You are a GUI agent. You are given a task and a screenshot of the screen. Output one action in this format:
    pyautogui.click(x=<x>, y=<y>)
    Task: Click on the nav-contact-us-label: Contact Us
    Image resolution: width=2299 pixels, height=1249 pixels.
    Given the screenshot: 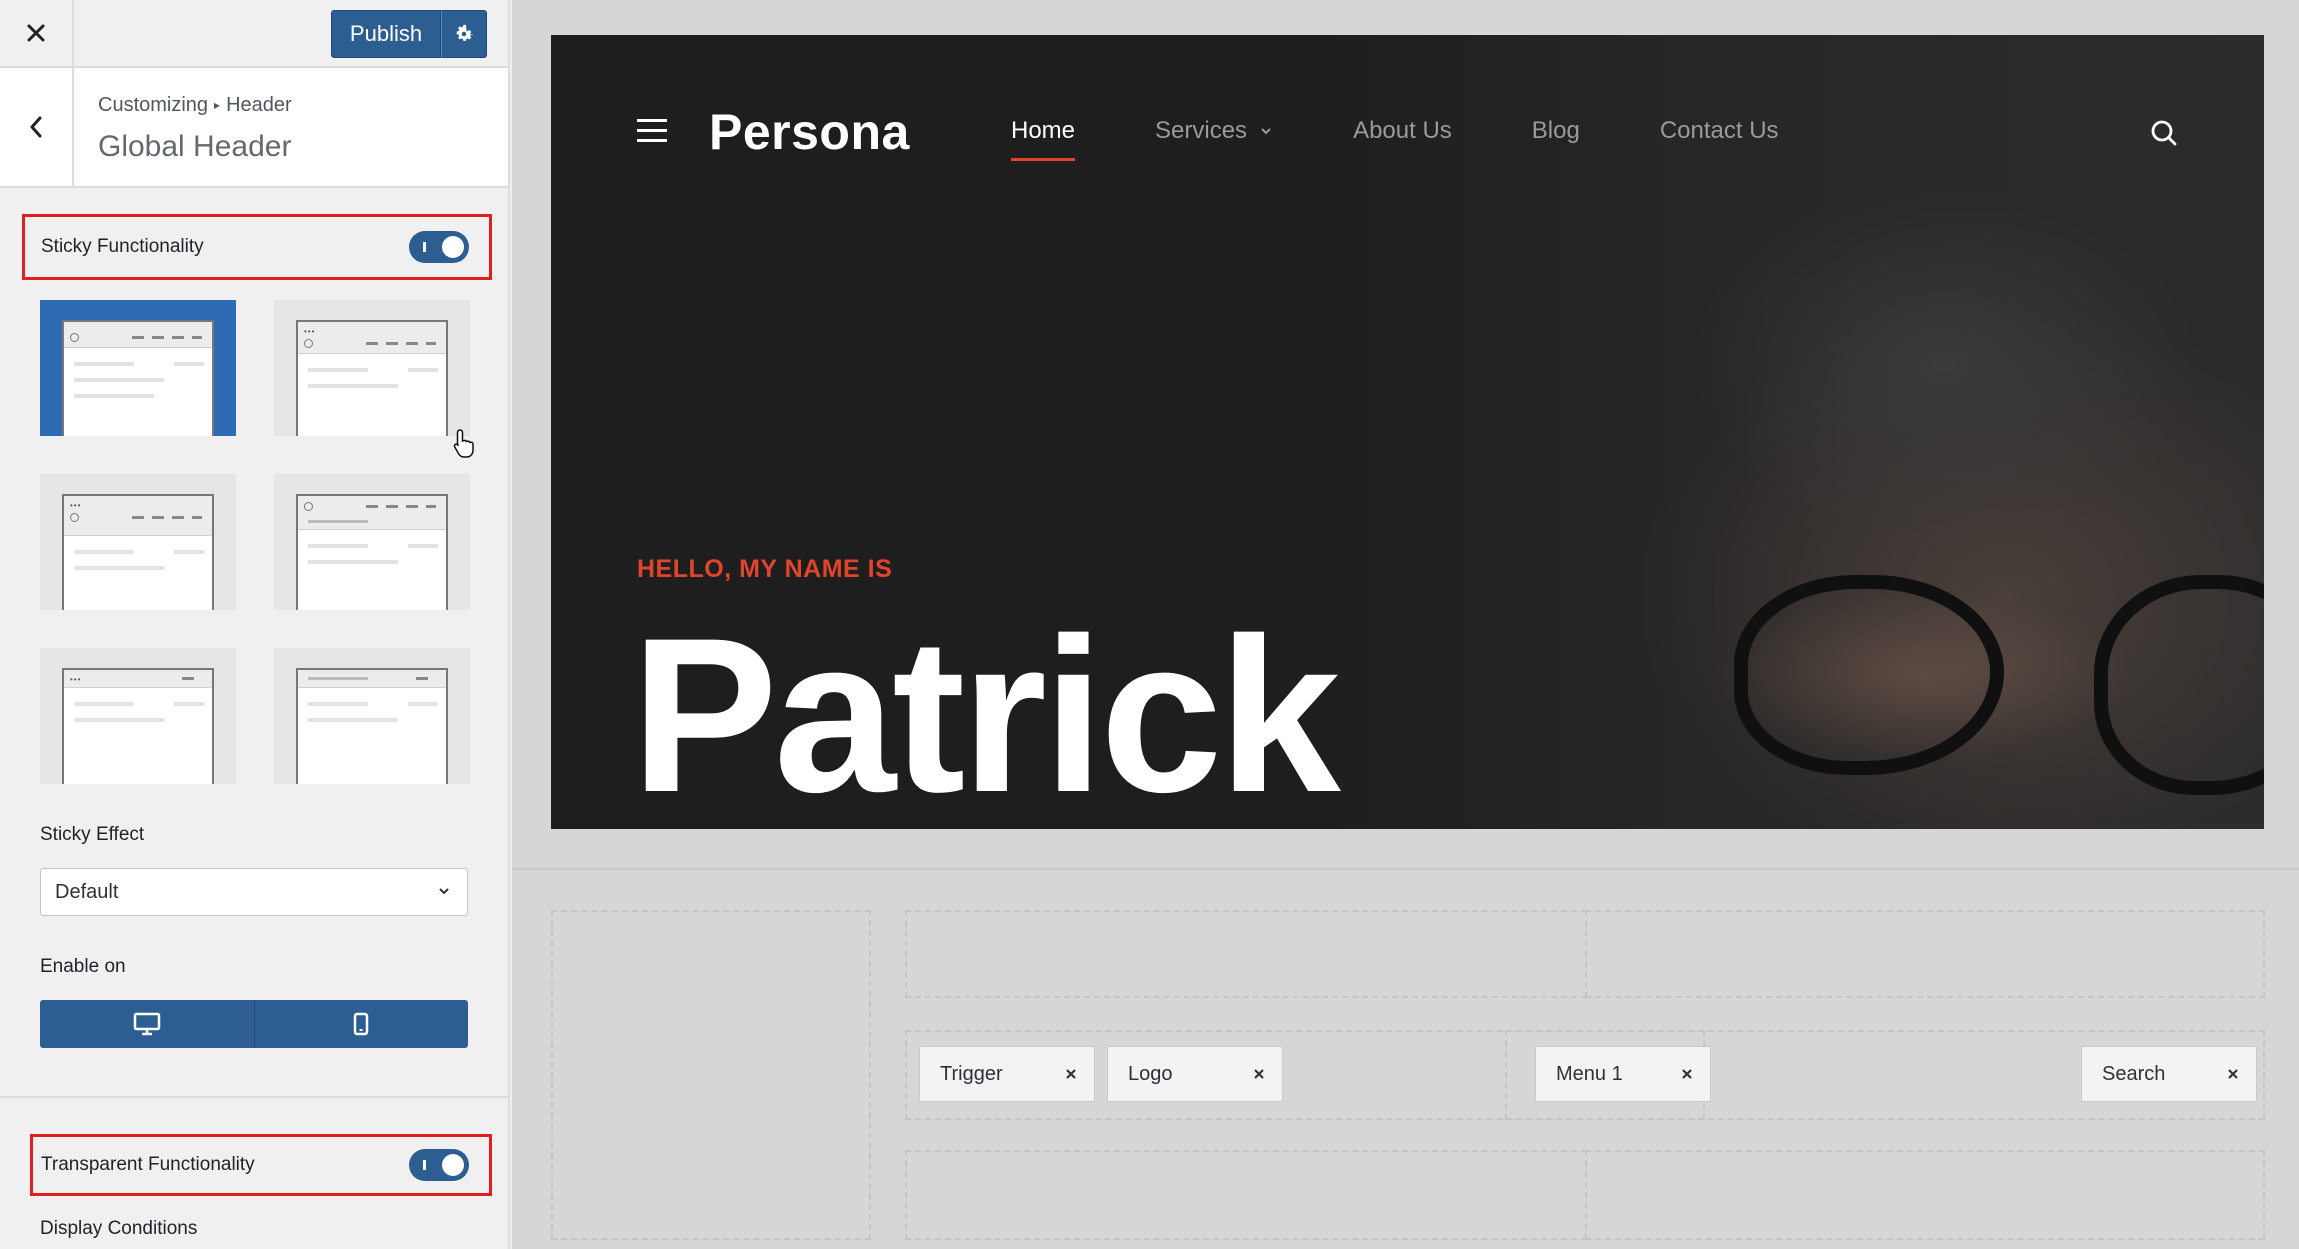 What is the action you would take?
    pyautogui.click(x=1719, y=130)
    